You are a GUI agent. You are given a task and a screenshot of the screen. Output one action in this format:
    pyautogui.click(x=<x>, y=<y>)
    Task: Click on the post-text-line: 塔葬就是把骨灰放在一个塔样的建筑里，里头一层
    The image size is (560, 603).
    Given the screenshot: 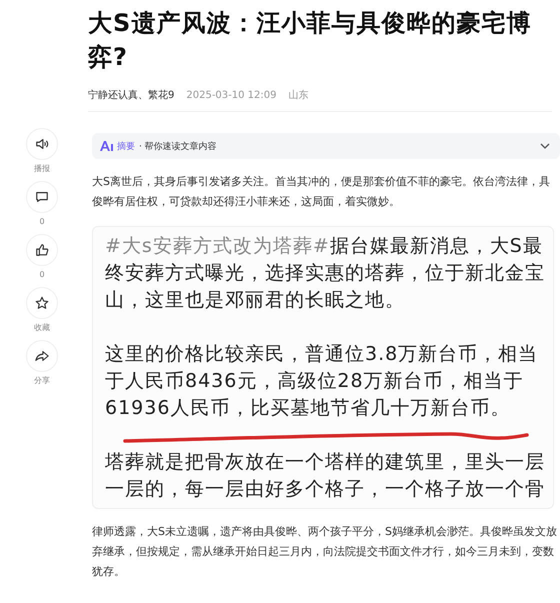 What is the action you would take?
    pyautogui.click(x=325, y=462)
    